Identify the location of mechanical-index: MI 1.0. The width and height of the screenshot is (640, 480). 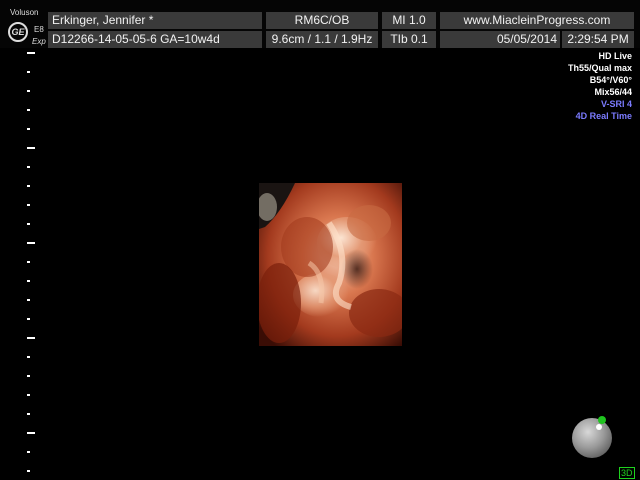
(409, 20).